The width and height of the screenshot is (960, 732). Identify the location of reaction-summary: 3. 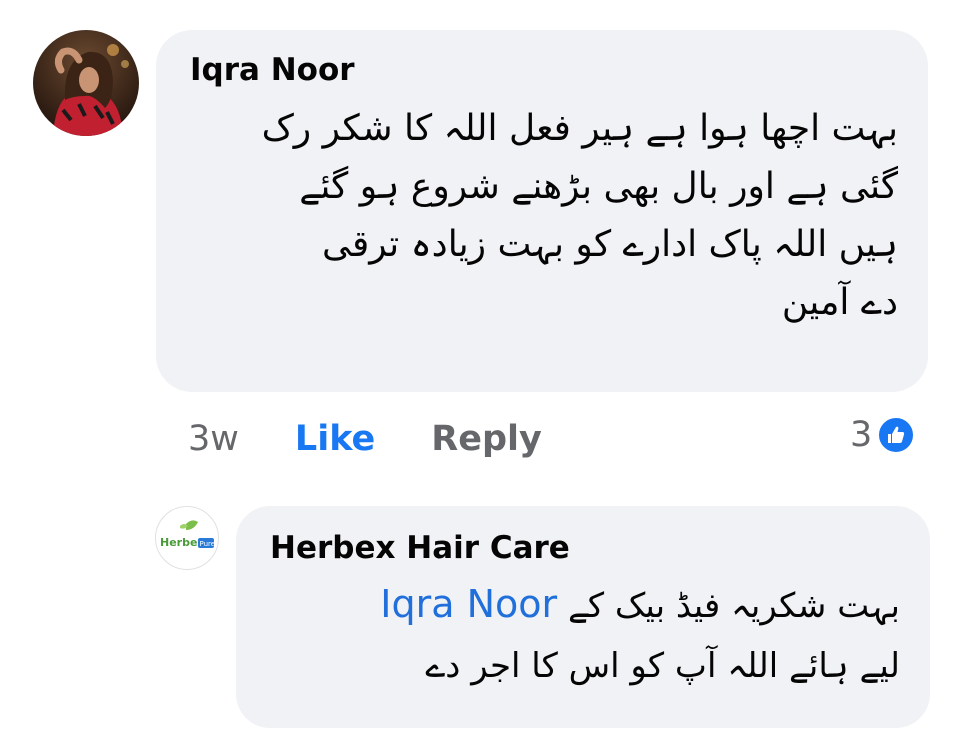
(883, 435).